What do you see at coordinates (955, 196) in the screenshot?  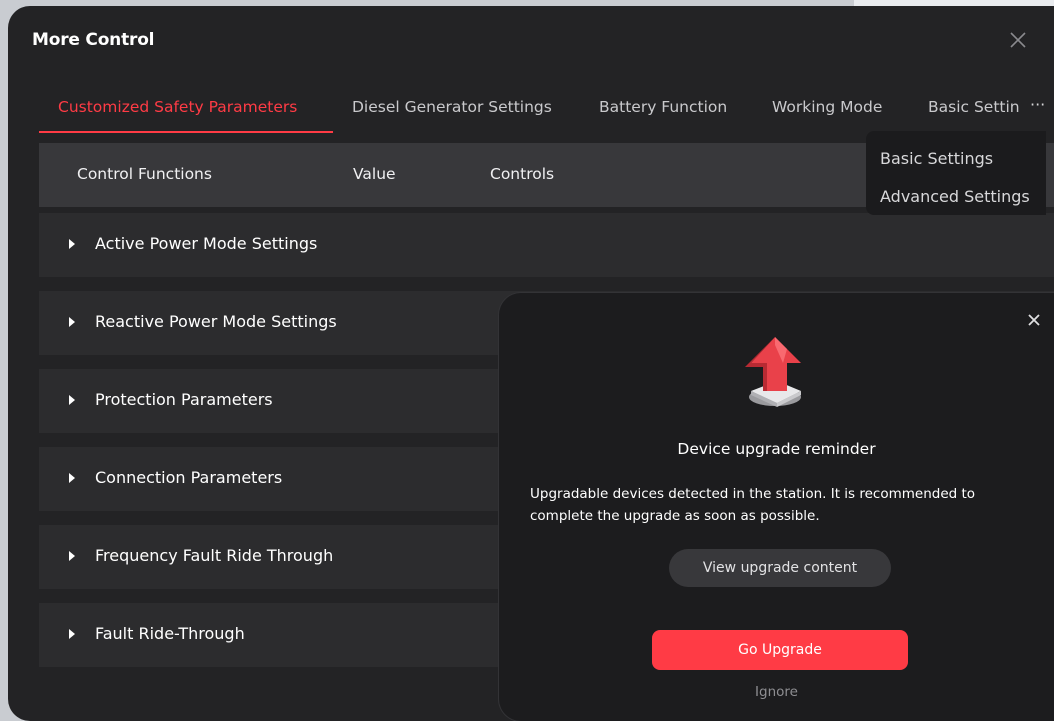 I see `dropdown-item-advanced-settings: Advanced Settings` at bounding box center [955, 196].